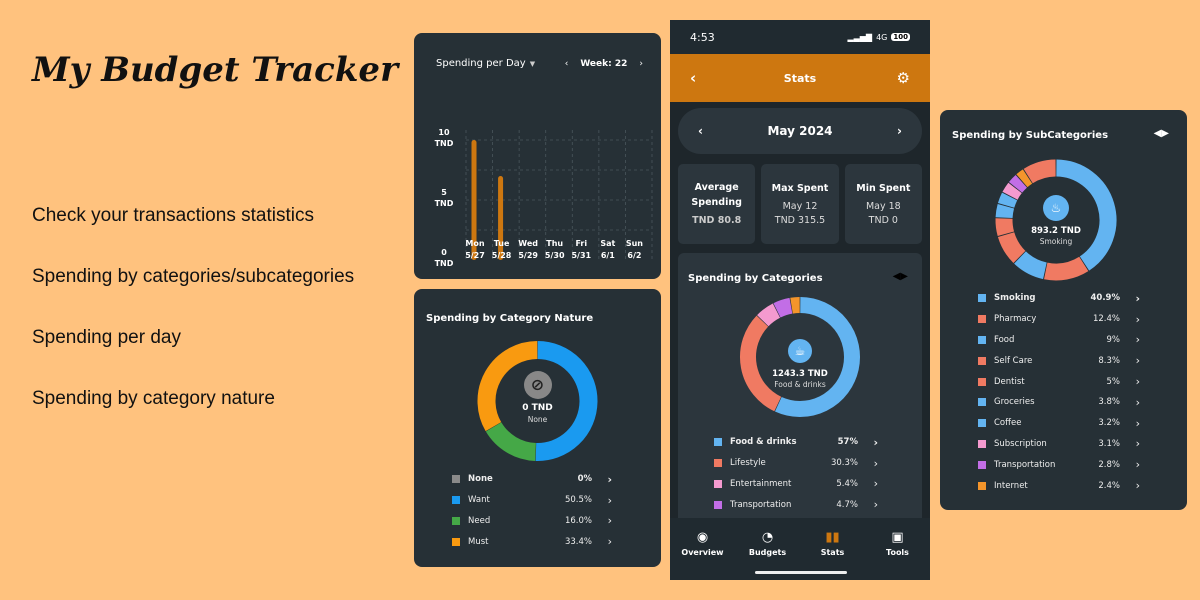  Describe the element at coordinates (444, 132) in the screenshot. I see `y-tick-label: 10` at that location.